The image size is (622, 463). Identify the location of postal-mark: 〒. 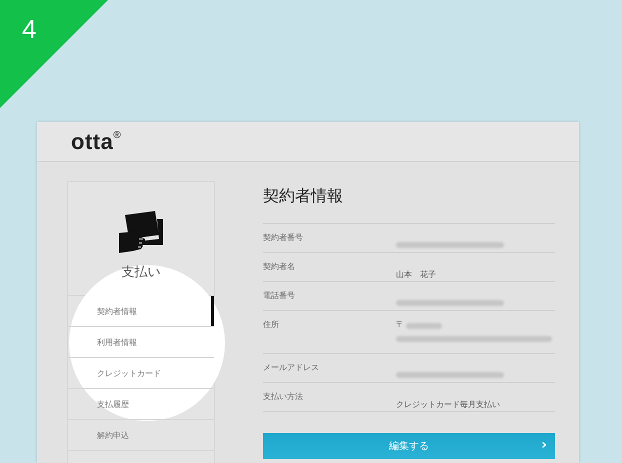
(400, 325).